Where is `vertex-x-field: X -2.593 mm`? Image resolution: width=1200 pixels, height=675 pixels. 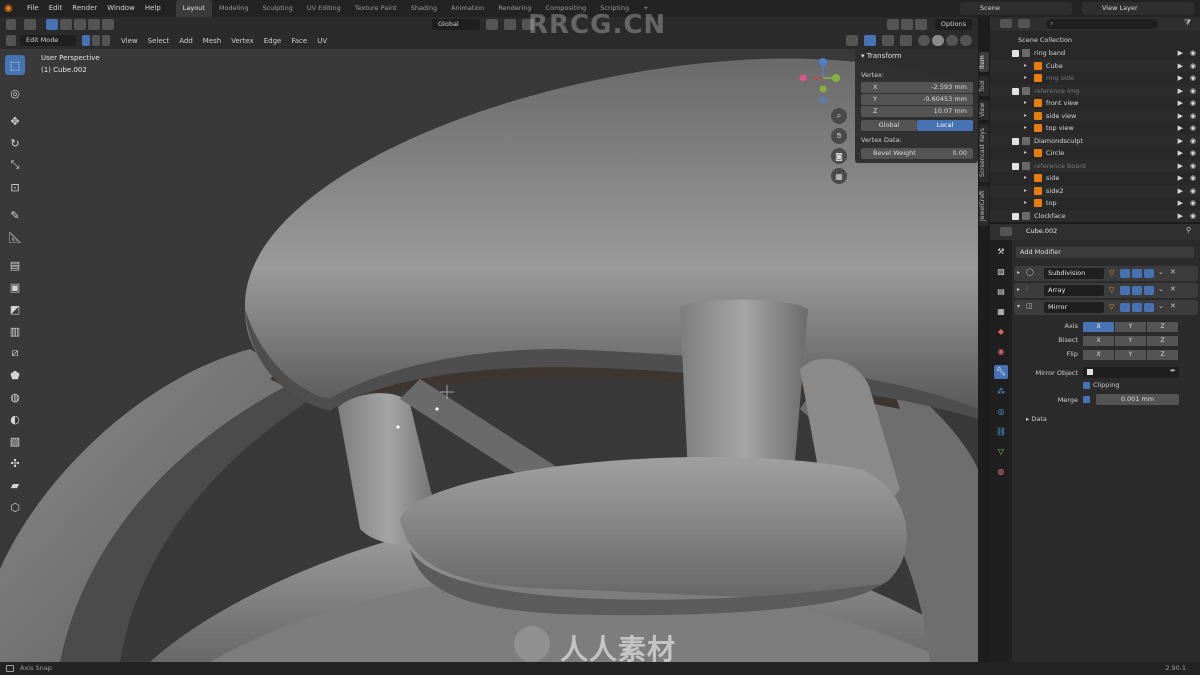 vertex-x-field: X -2.593 mm is located at coordinates (917, 87).